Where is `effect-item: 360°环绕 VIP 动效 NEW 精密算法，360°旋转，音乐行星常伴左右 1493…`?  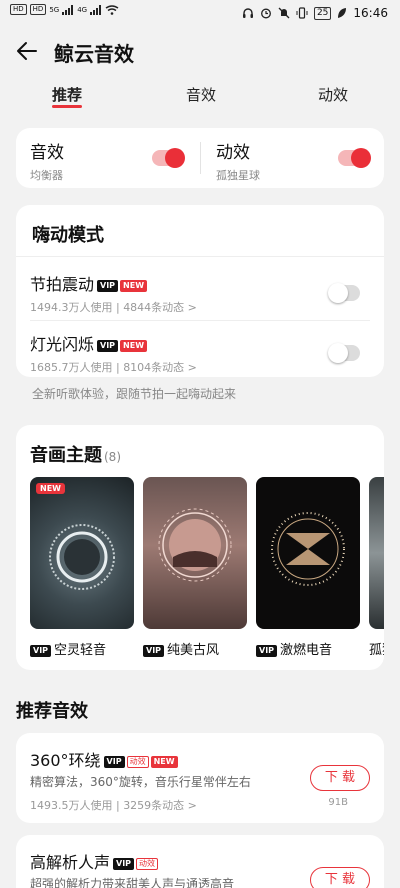
effect-item: 360°环绕 VIP 动效 NEW 精密算法，360°旋转，音乐行星常伴左右 1493… is located at coordinates (200, 778).